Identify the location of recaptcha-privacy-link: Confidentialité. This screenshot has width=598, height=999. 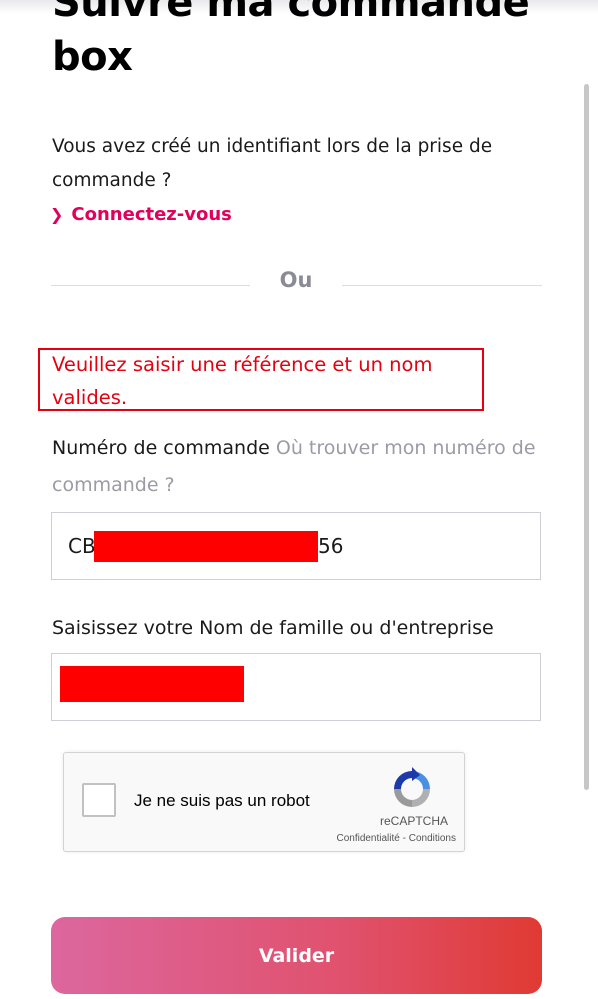
(367, 838).